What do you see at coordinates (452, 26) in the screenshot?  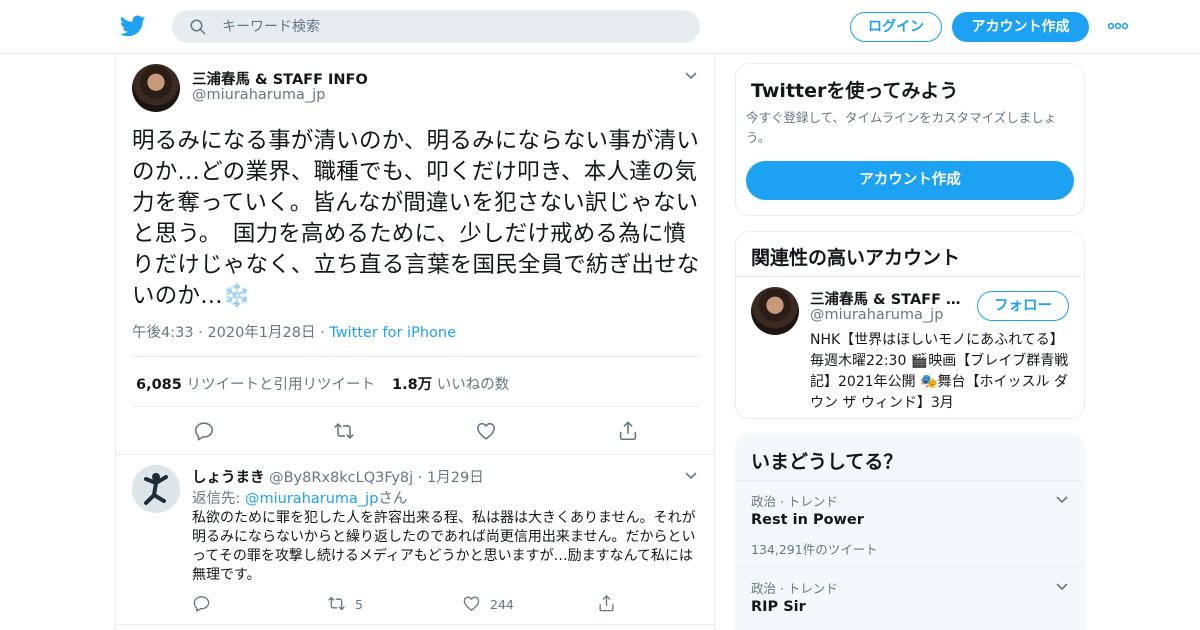 I see `search-input` at bounding box center [452, 26].